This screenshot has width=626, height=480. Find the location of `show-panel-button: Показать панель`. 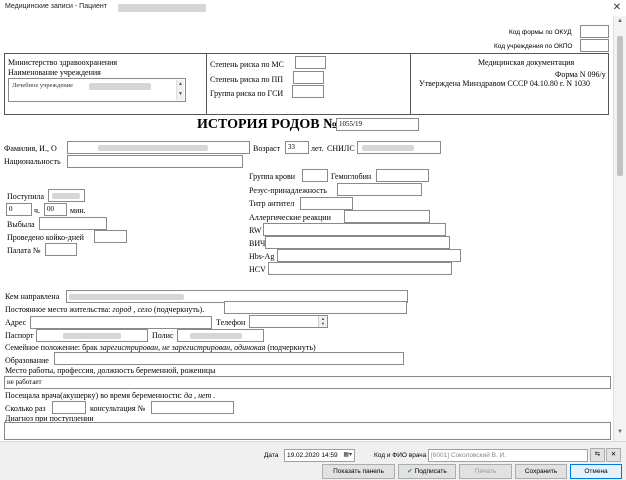

show-panel-button: Показать панель is located at coordinates (358, 471).